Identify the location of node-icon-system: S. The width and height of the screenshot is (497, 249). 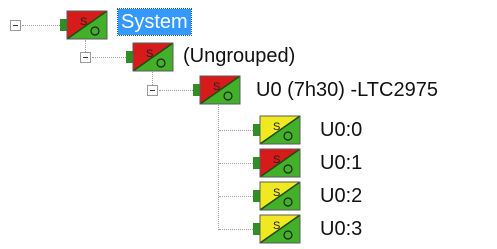
(86, 25).